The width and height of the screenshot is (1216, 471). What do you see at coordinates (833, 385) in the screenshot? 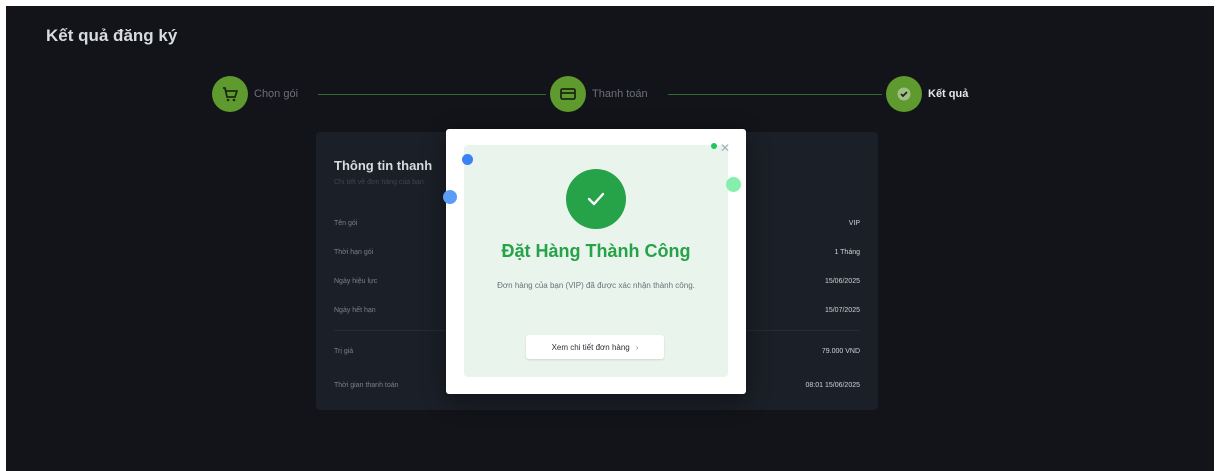
I see `info-value: 08:01 15/06/2025` at bounding box center [833, 385].